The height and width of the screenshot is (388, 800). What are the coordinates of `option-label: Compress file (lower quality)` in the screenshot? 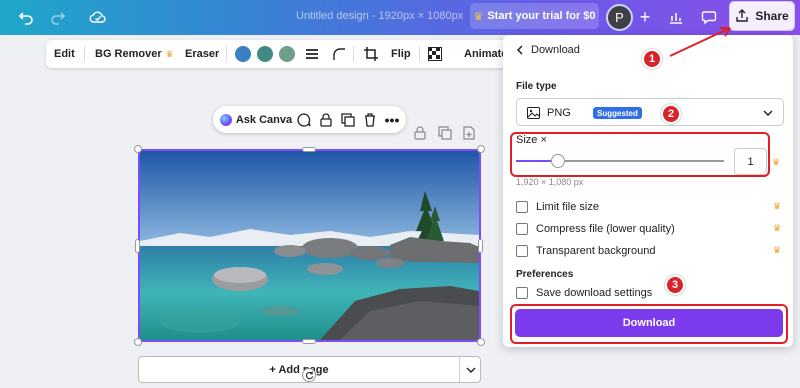 It's located at (605, 229).